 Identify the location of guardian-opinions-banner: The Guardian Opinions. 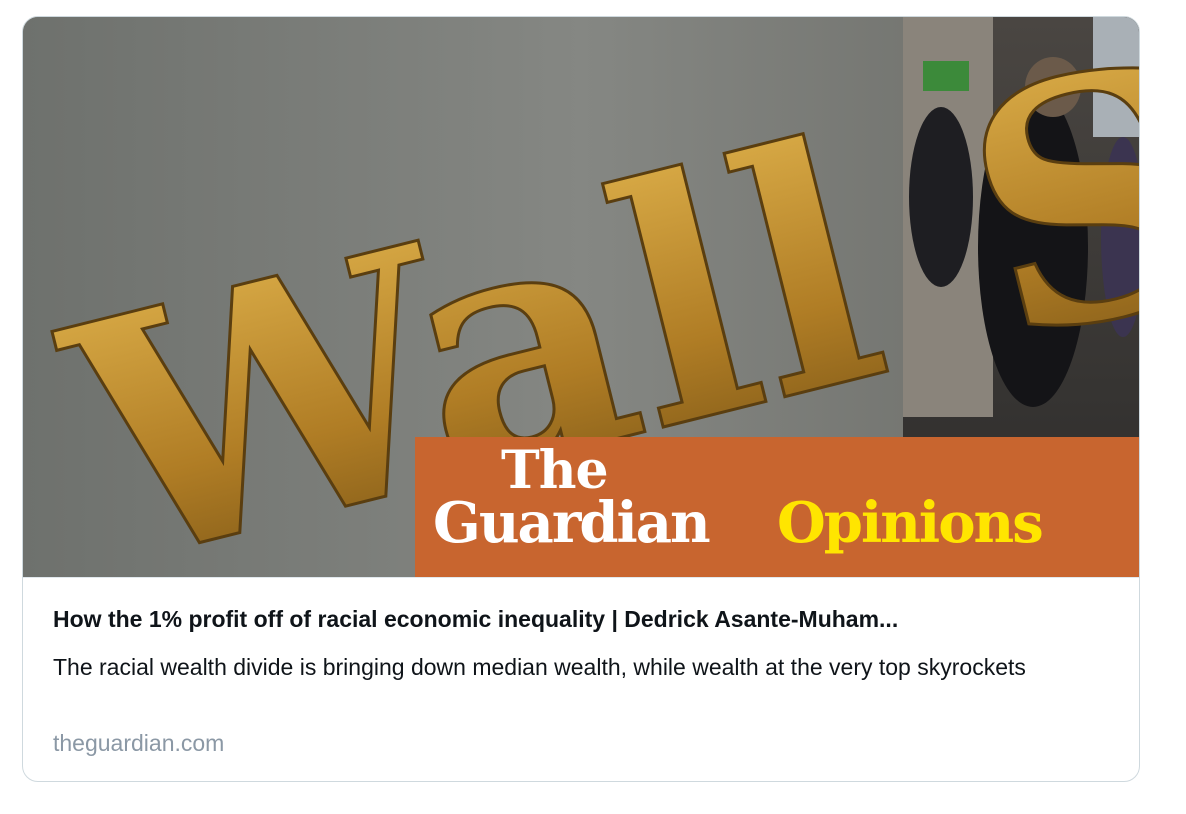
(777, 507).